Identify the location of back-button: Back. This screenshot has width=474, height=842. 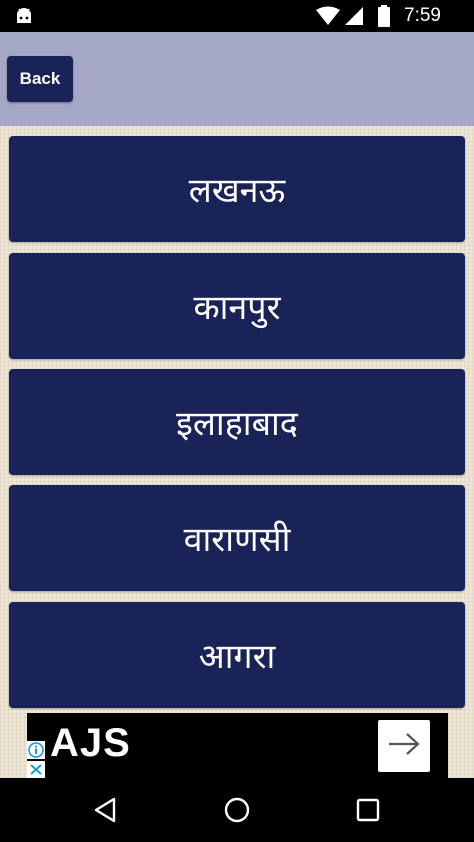
(40, 79).